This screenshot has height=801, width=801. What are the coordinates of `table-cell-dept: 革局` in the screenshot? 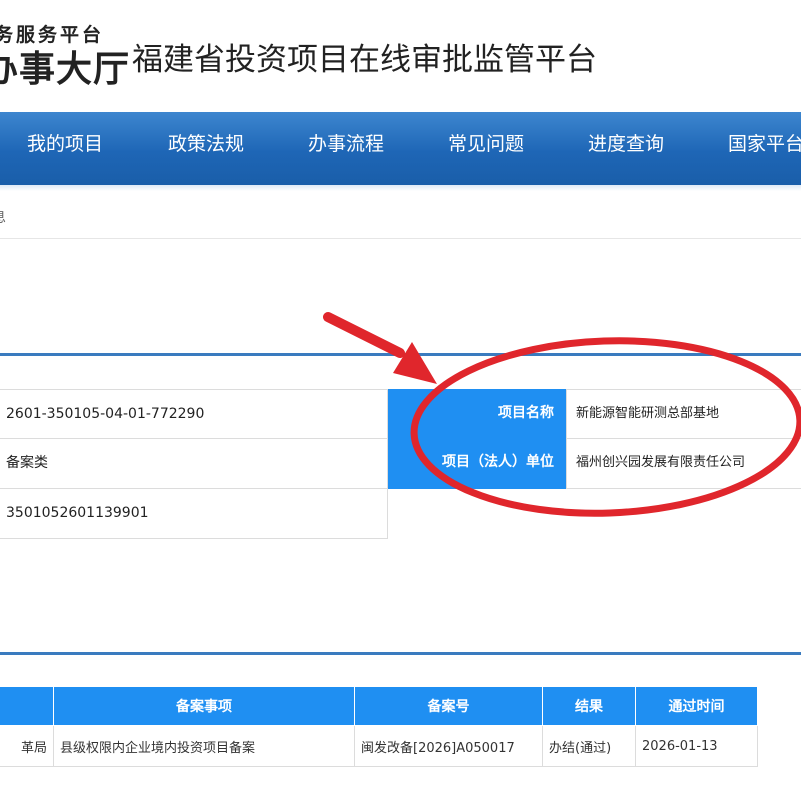 It's located at (27, 746).